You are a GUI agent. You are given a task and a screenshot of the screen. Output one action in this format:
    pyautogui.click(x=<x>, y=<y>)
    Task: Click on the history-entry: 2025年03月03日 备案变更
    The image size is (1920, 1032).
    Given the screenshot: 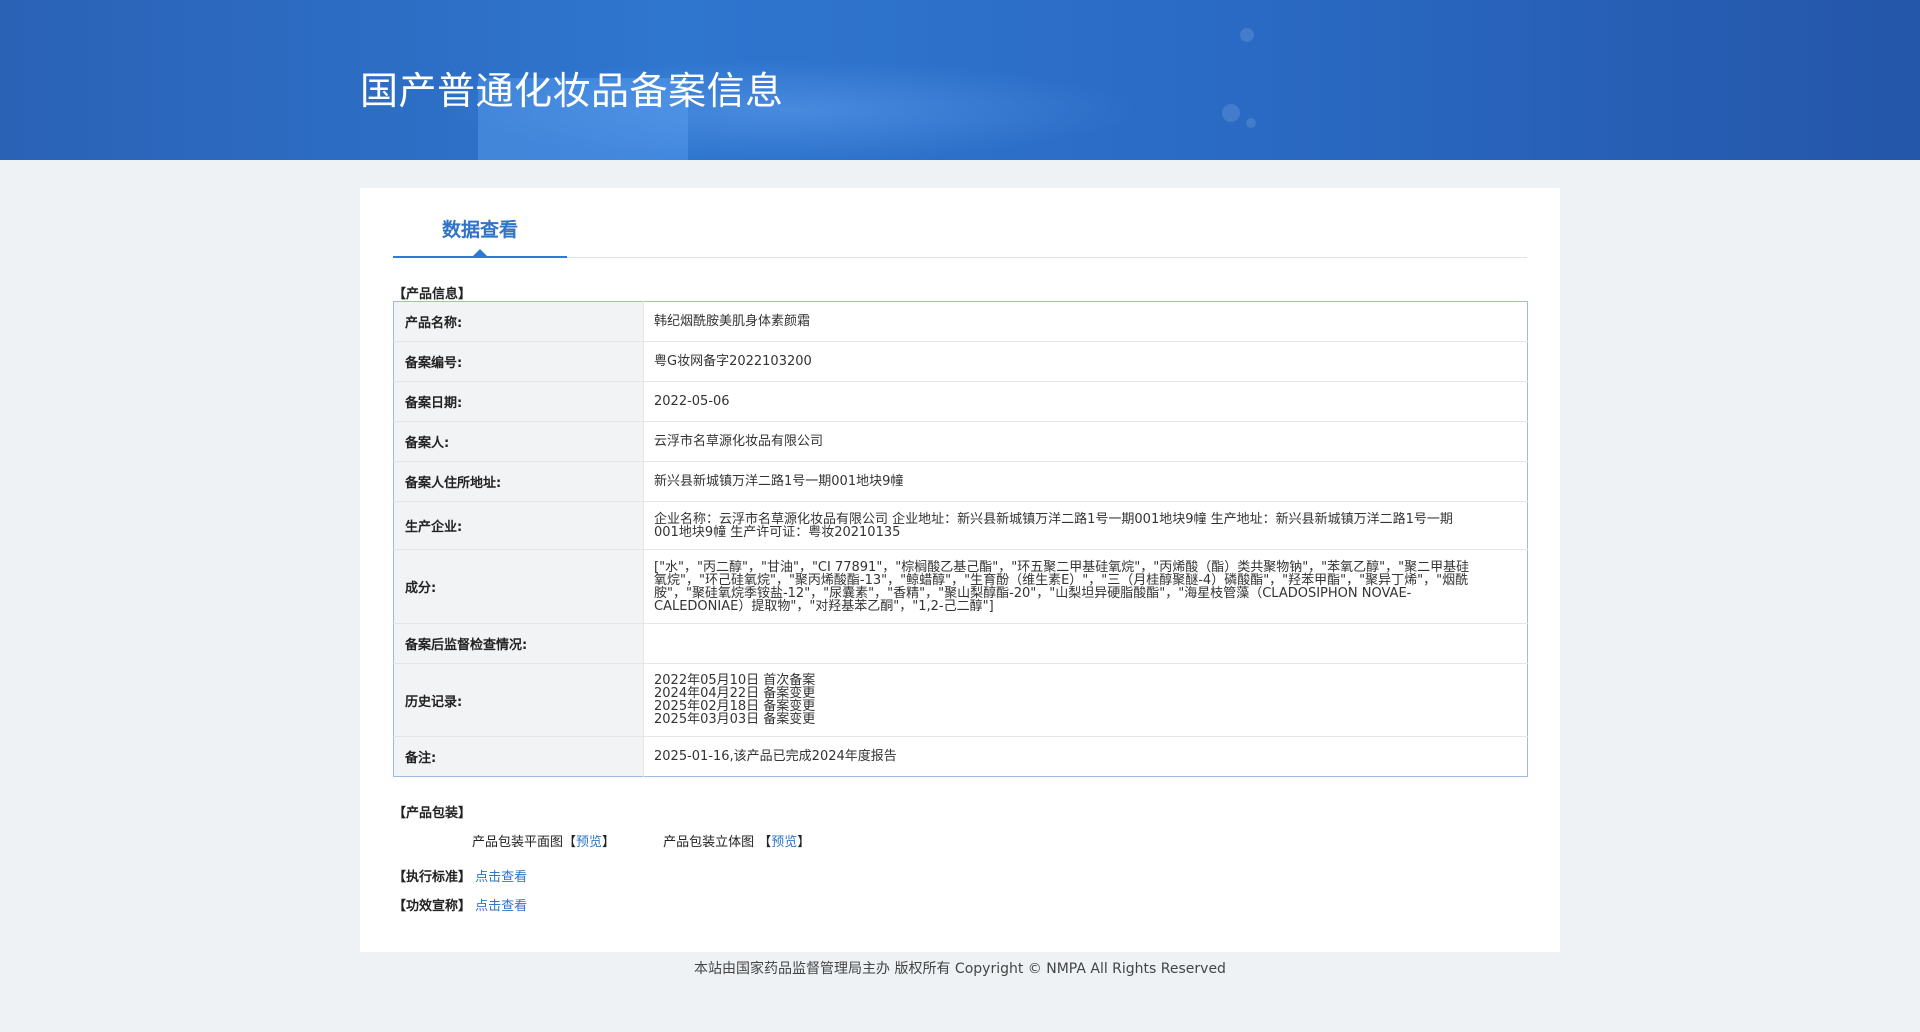 What is the action you would take?
    pyautogui.click(x=735, y=719)
    